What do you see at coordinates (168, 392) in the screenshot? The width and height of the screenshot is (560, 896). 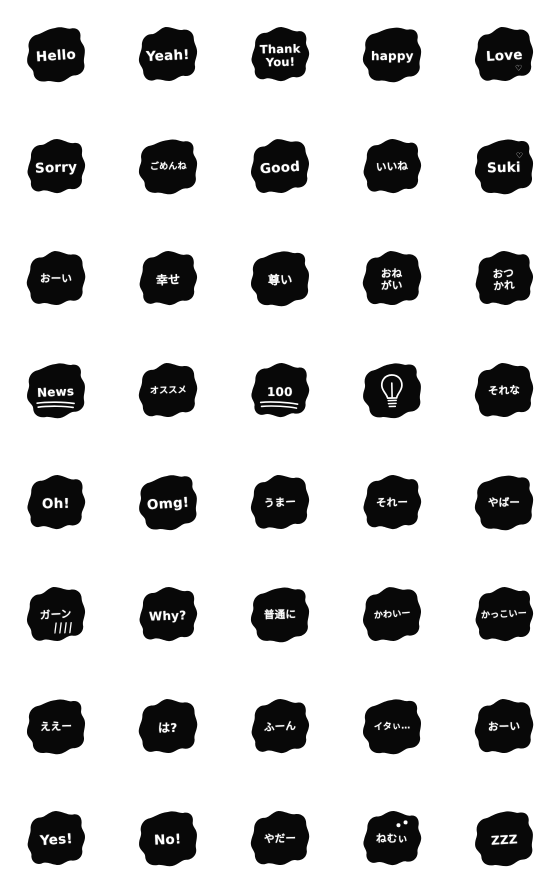 I see `sticker-s17: オススメ` at bounding box center [168, 392].